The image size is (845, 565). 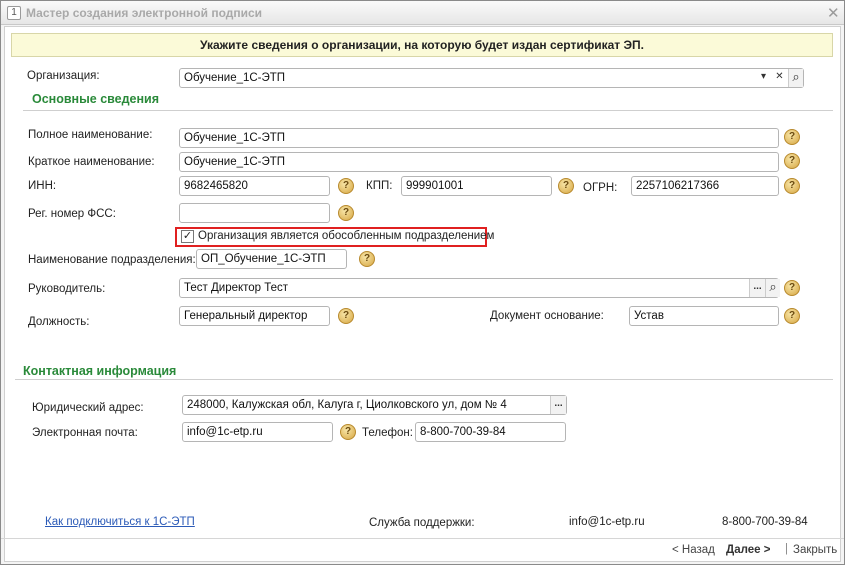 What do you see at coordinates (765, 522) in the screenshot?
I see `support-phone: 8-800-700-39-84` at bounding box center [765, 522].